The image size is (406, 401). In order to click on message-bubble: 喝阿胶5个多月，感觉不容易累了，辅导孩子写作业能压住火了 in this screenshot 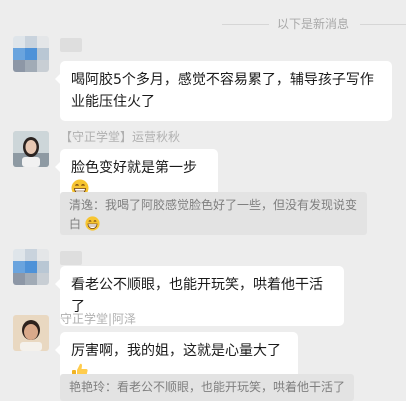, I will do `click(223, 91)`.